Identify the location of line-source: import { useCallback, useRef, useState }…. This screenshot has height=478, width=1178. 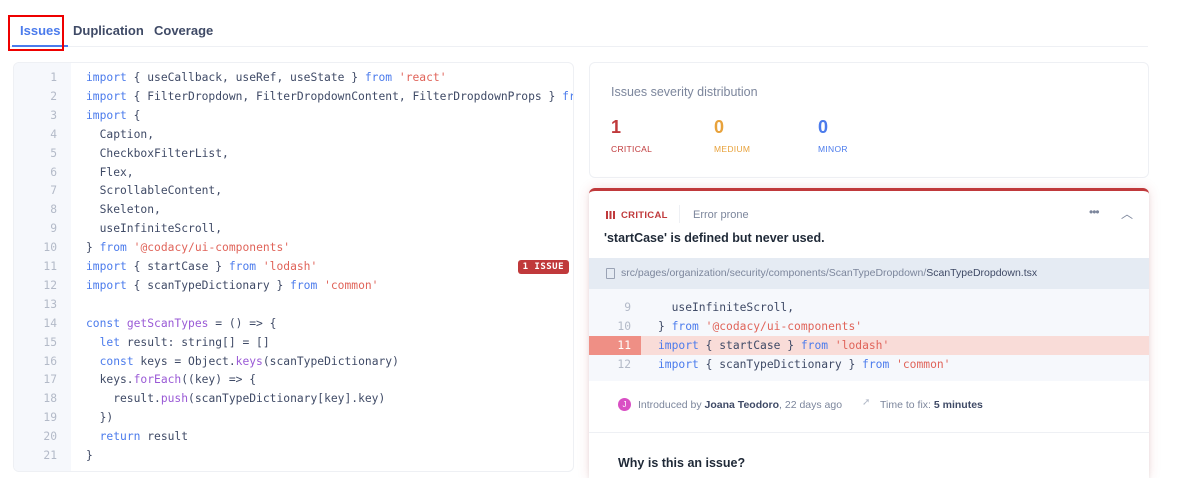
(266, 77).